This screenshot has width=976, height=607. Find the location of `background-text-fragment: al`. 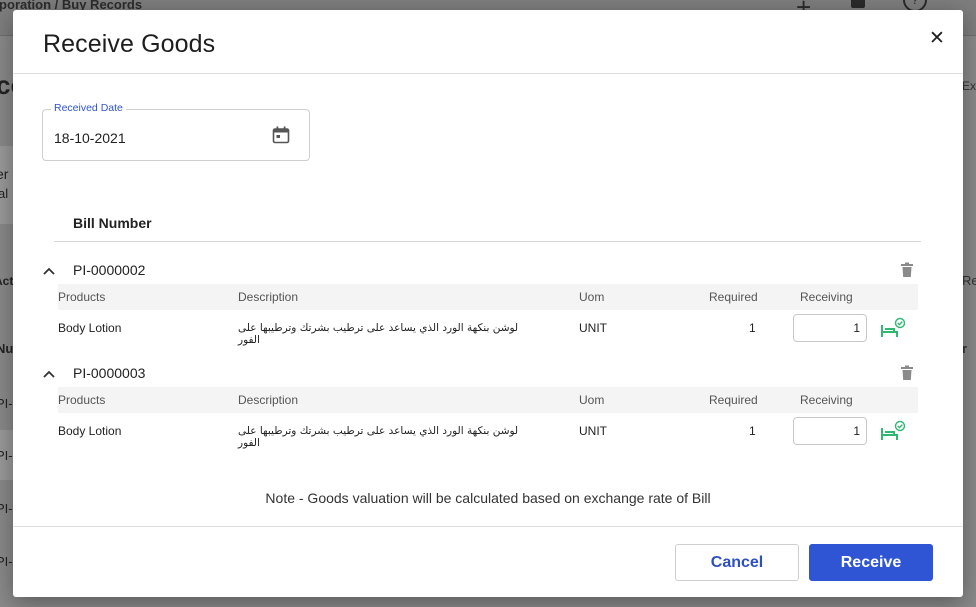

background-text-fragment: al is located at coordinates (4, 193).